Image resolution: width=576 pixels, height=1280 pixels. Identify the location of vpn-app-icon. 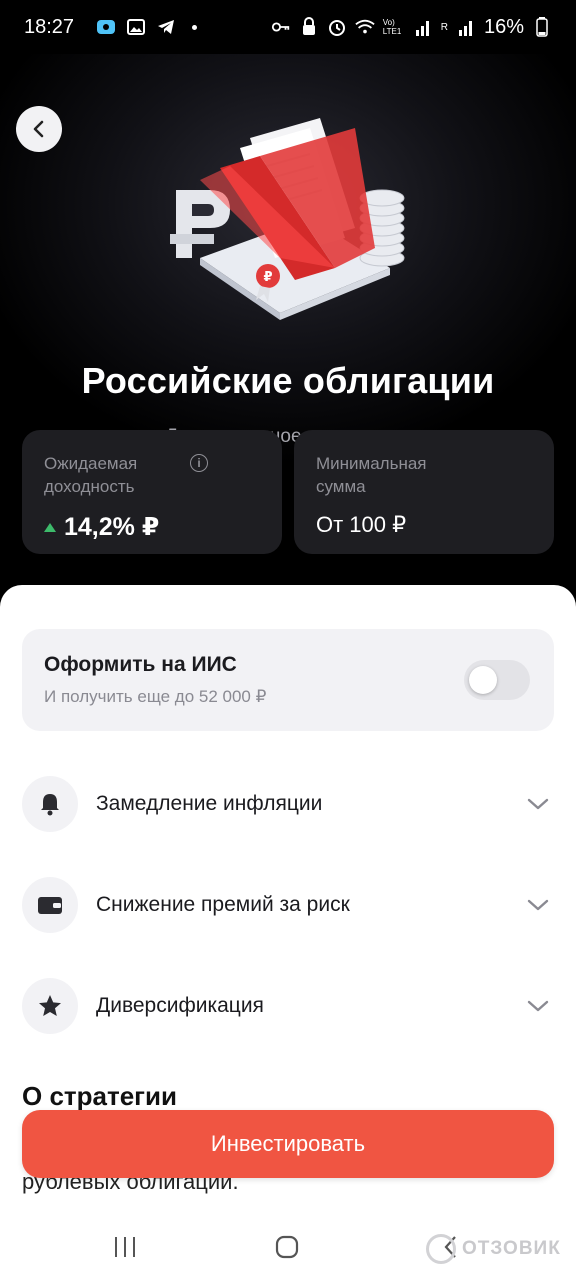
(106, 27).